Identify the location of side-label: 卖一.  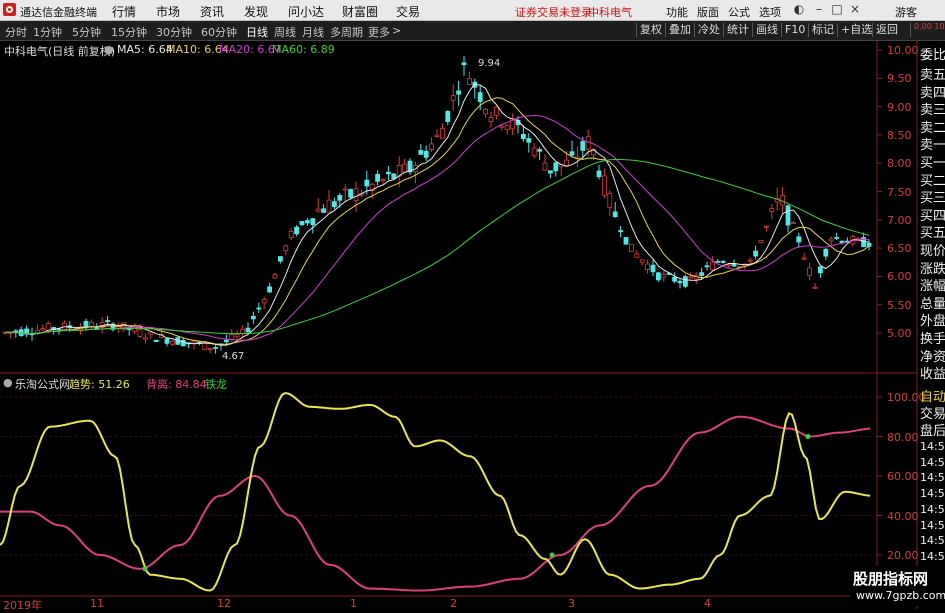
(932, 146).